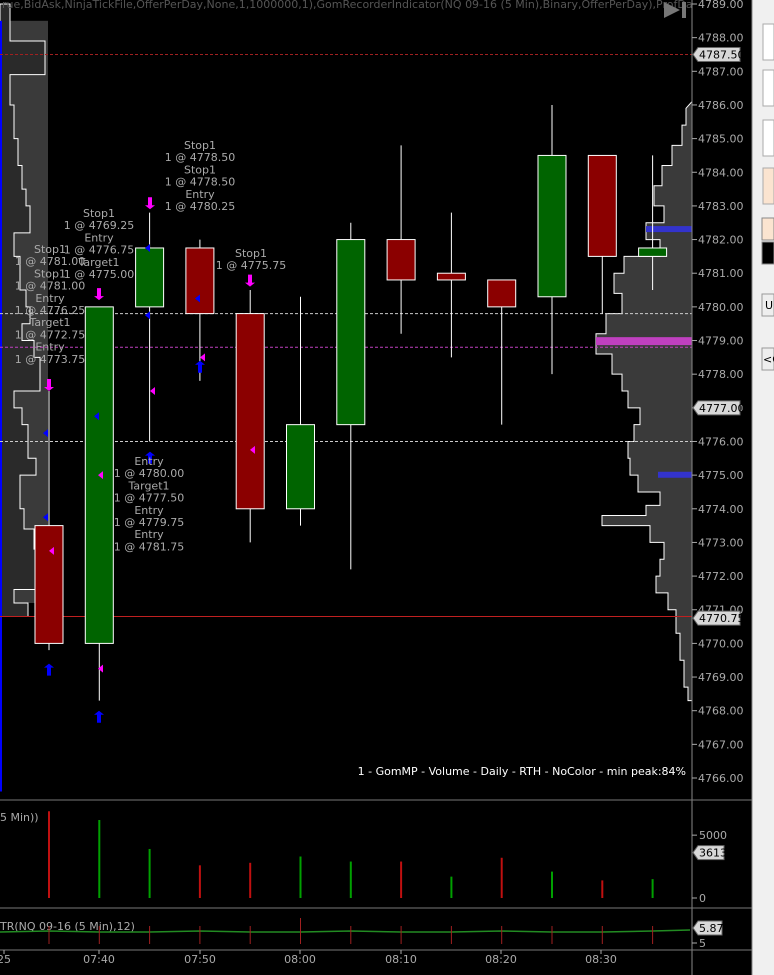  I want to click on price-tick-label: 4768.00, so click(721, 711).